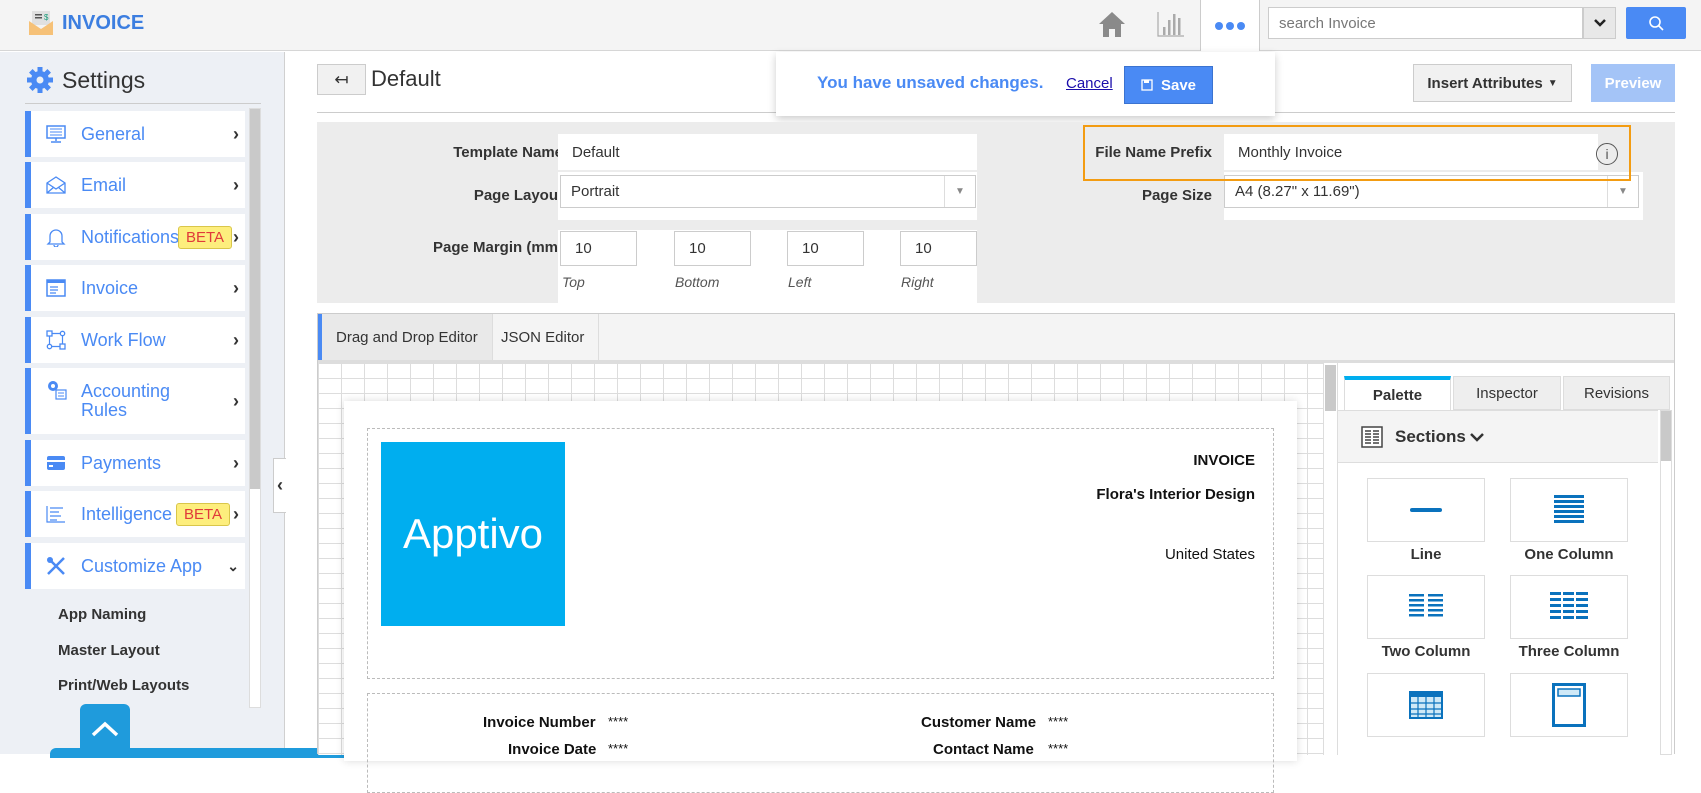 This screenshot has width=1701, height=793. What do you see at coordinates (979, 722) in the screenshot?
I see `field-label: Customer Name` at bounding box center [979, 722].